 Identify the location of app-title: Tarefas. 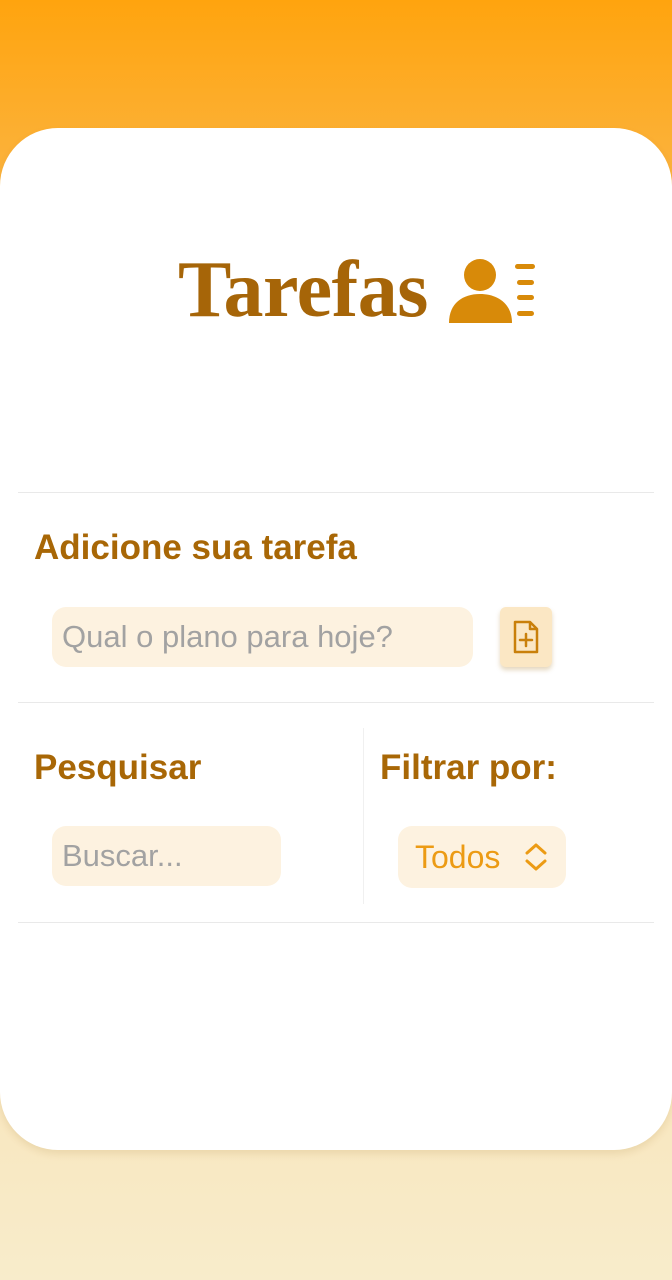
(303, 290).